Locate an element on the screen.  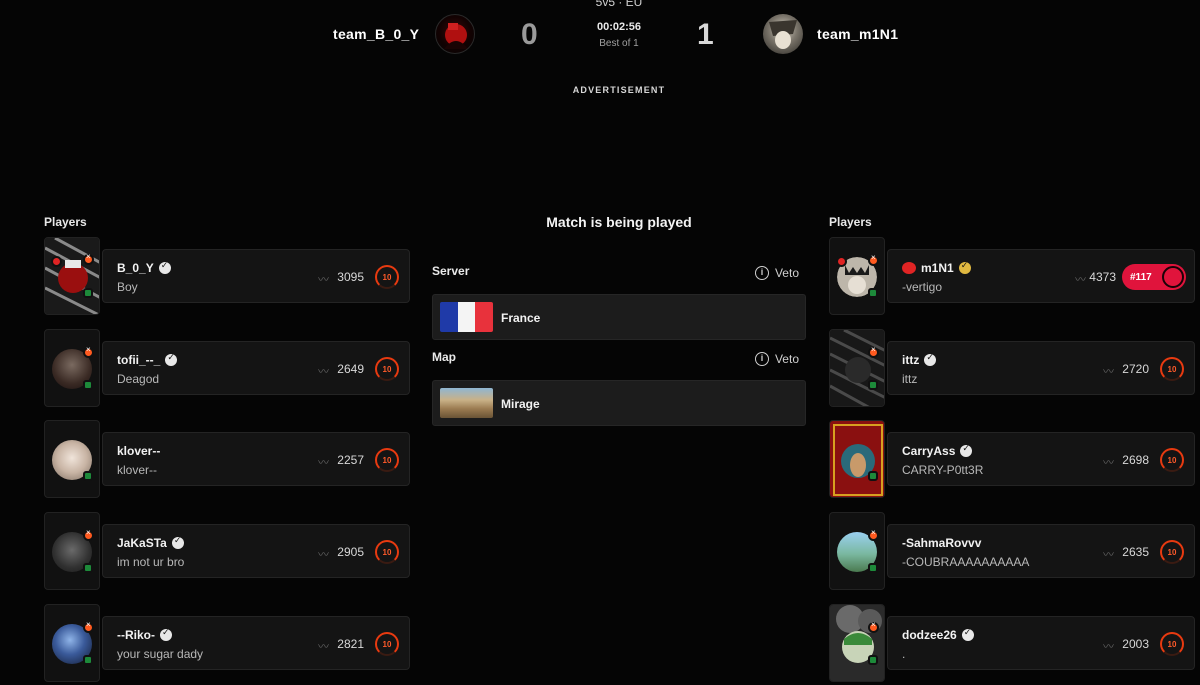
player-card: dodzee26 . 〰 2003 10 is located at coordinates (1041, 643).